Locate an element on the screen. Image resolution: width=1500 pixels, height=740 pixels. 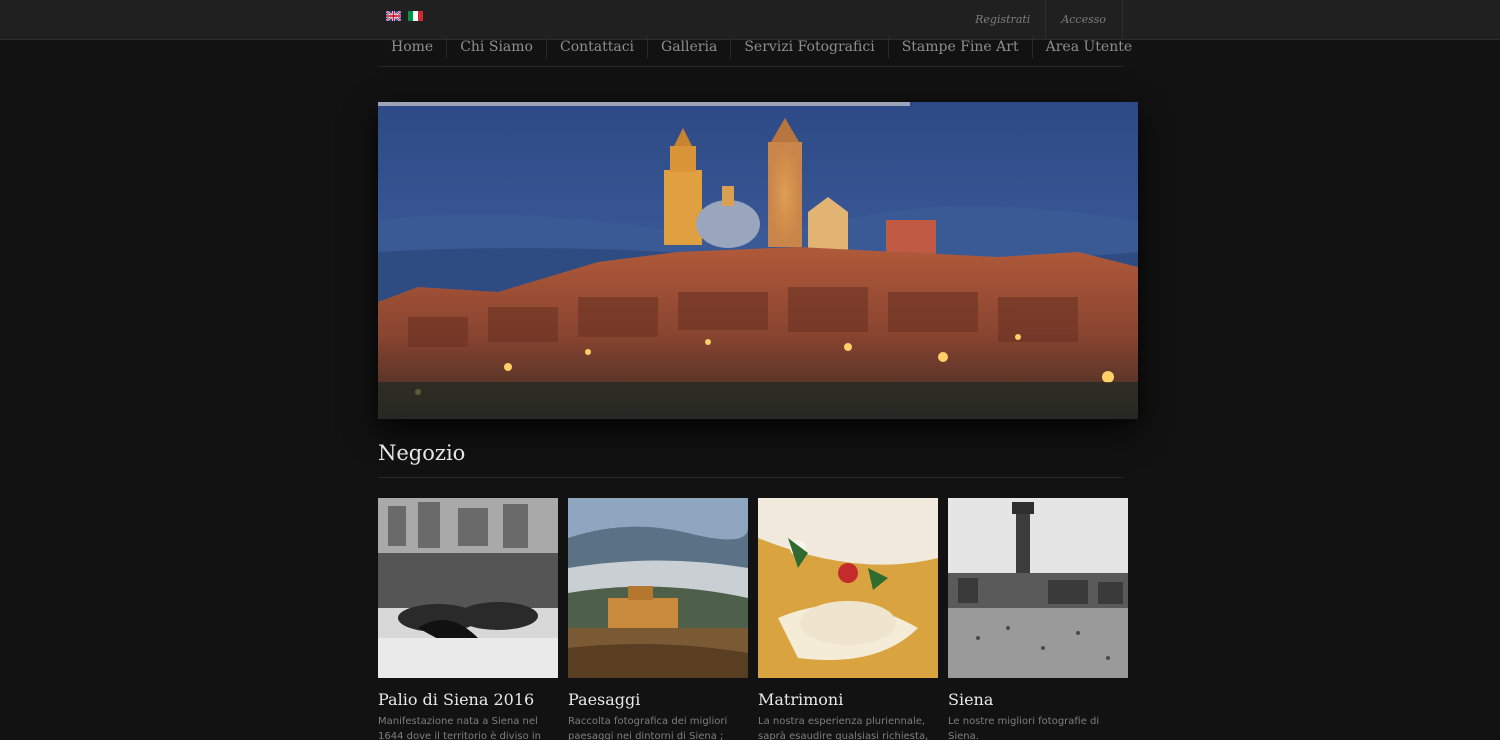
product-title: Matrimoni is located at coordinates (848, 699).